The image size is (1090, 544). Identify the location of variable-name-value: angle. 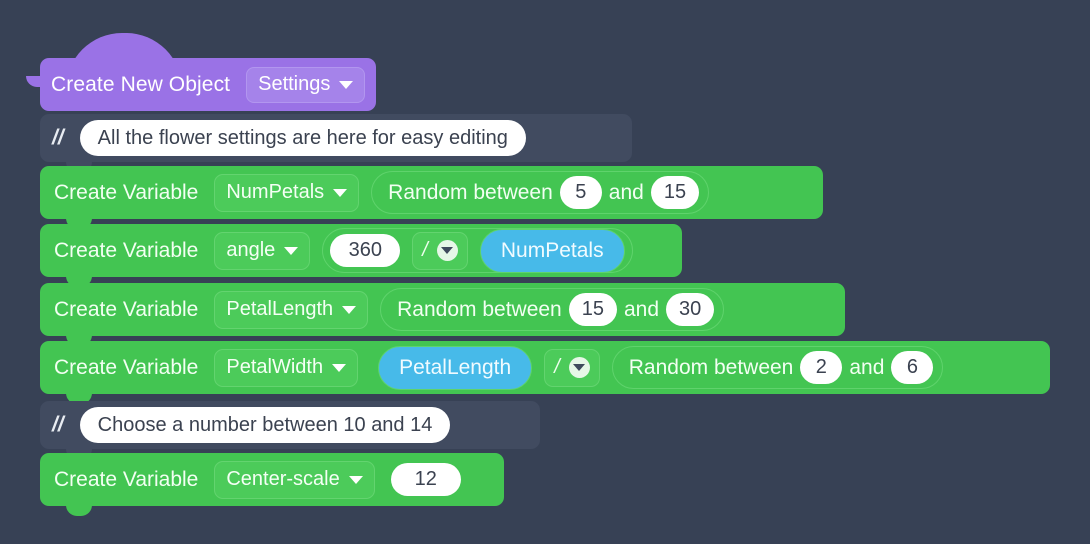
(251, 250).